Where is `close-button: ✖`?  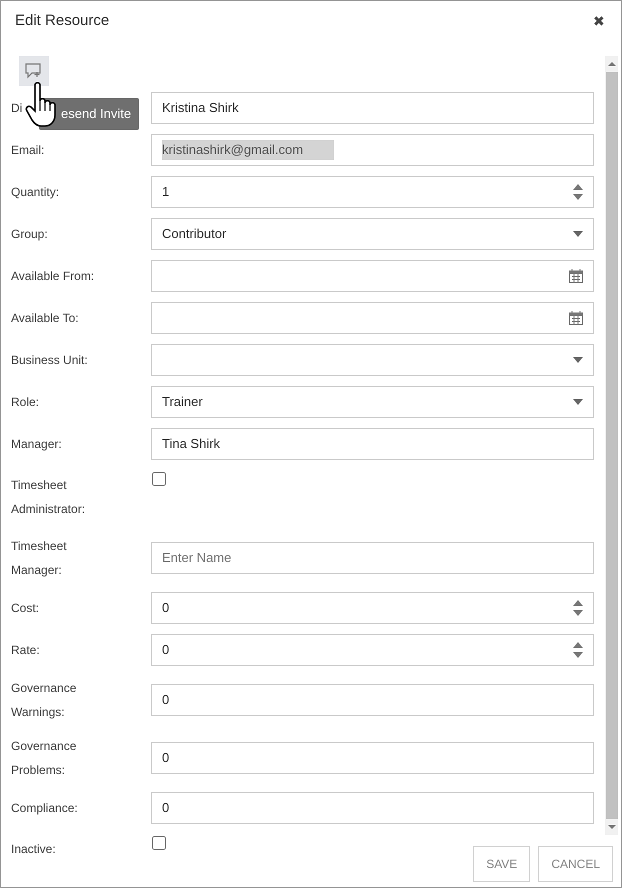
close-button: ✖ is located at coordinates (599, 21).